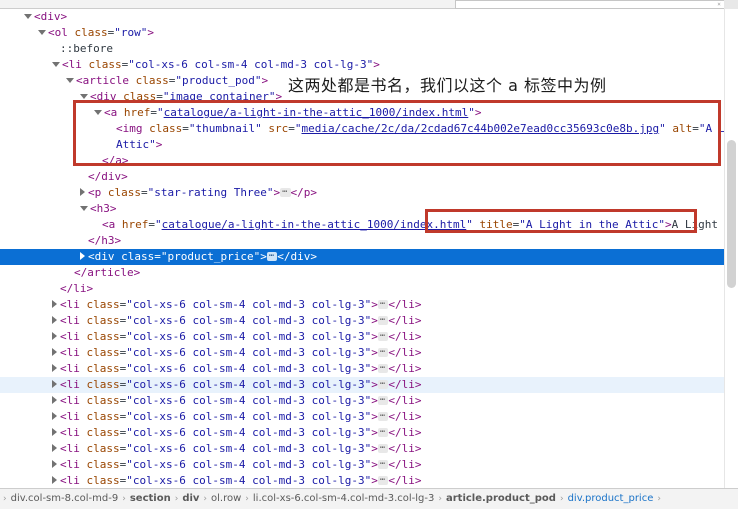 This screenshot has width=738, height=509. Describe the element at coordinates (662, 128) in the screenshot. I see `dom-attribute-value: "` at that location.